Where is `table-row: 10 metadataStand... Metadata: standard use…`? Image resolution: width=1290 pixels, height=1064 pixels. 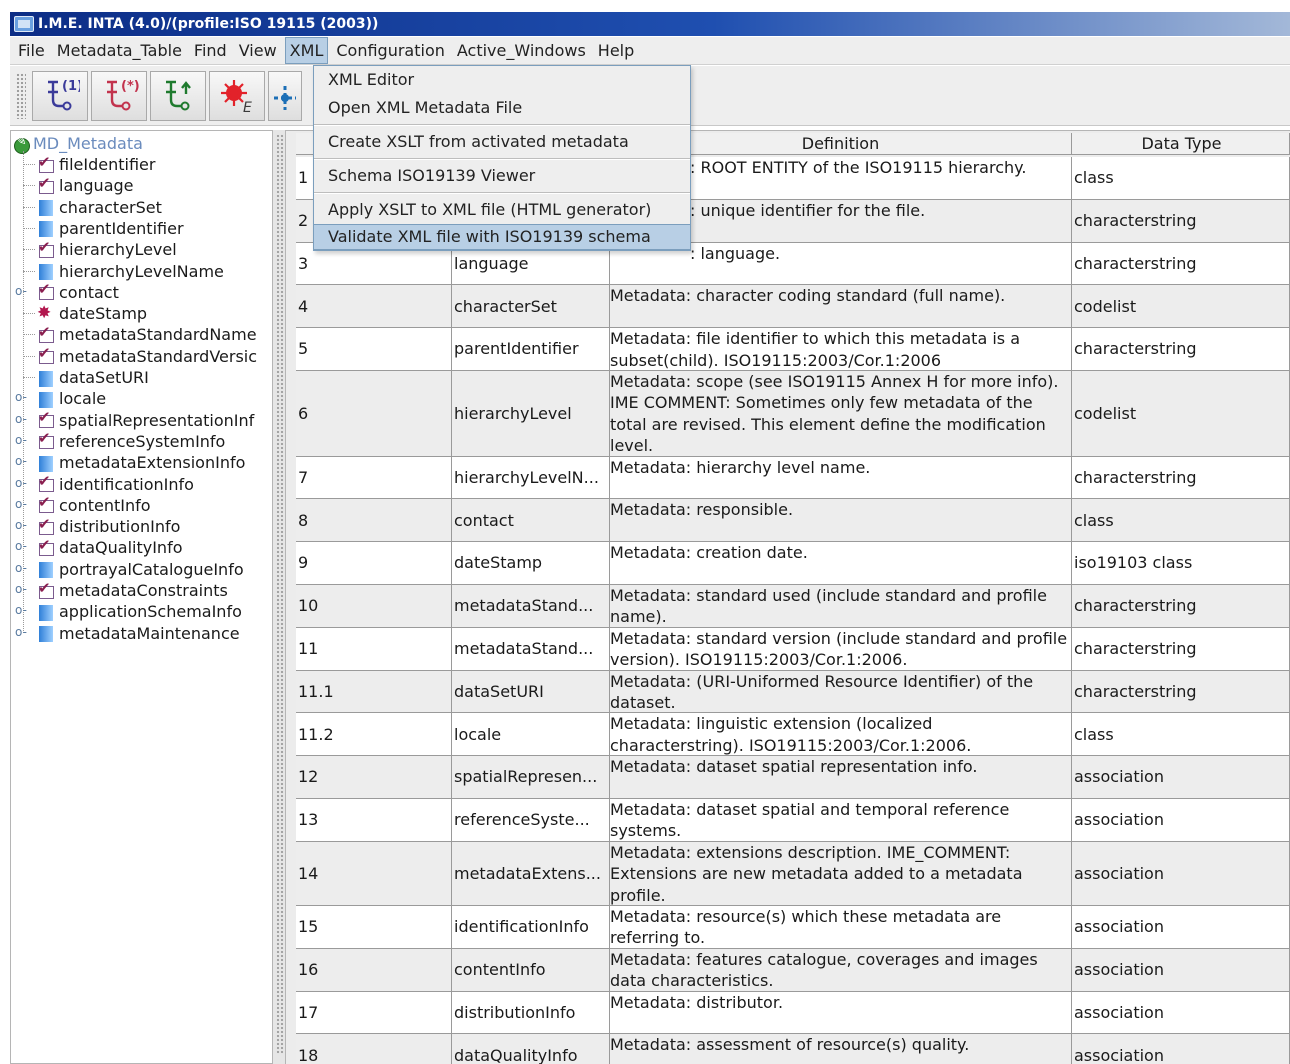
table-row: 10 metadataStand... Metadata: standard use… is located at coordinates (793, 606).